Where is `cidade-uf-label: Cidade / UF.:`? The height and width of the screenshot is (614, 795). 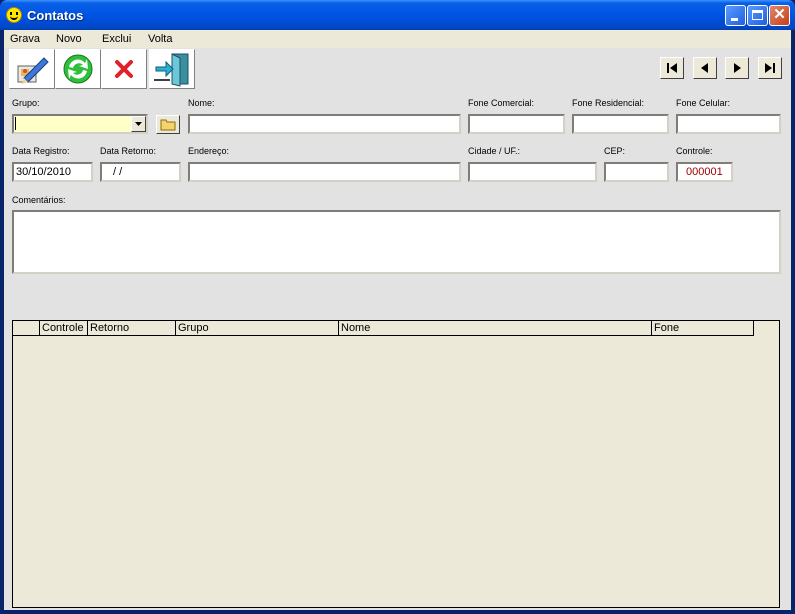
cidade-uf-label: Cidade / UF.: is located at coordinates (494, 151).